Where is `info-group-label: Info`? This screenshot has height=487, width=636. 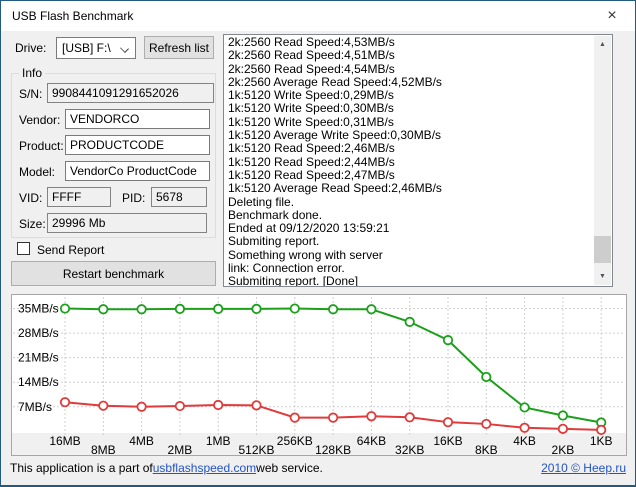 info-group-label: Info is located at coordinates (32, 73).